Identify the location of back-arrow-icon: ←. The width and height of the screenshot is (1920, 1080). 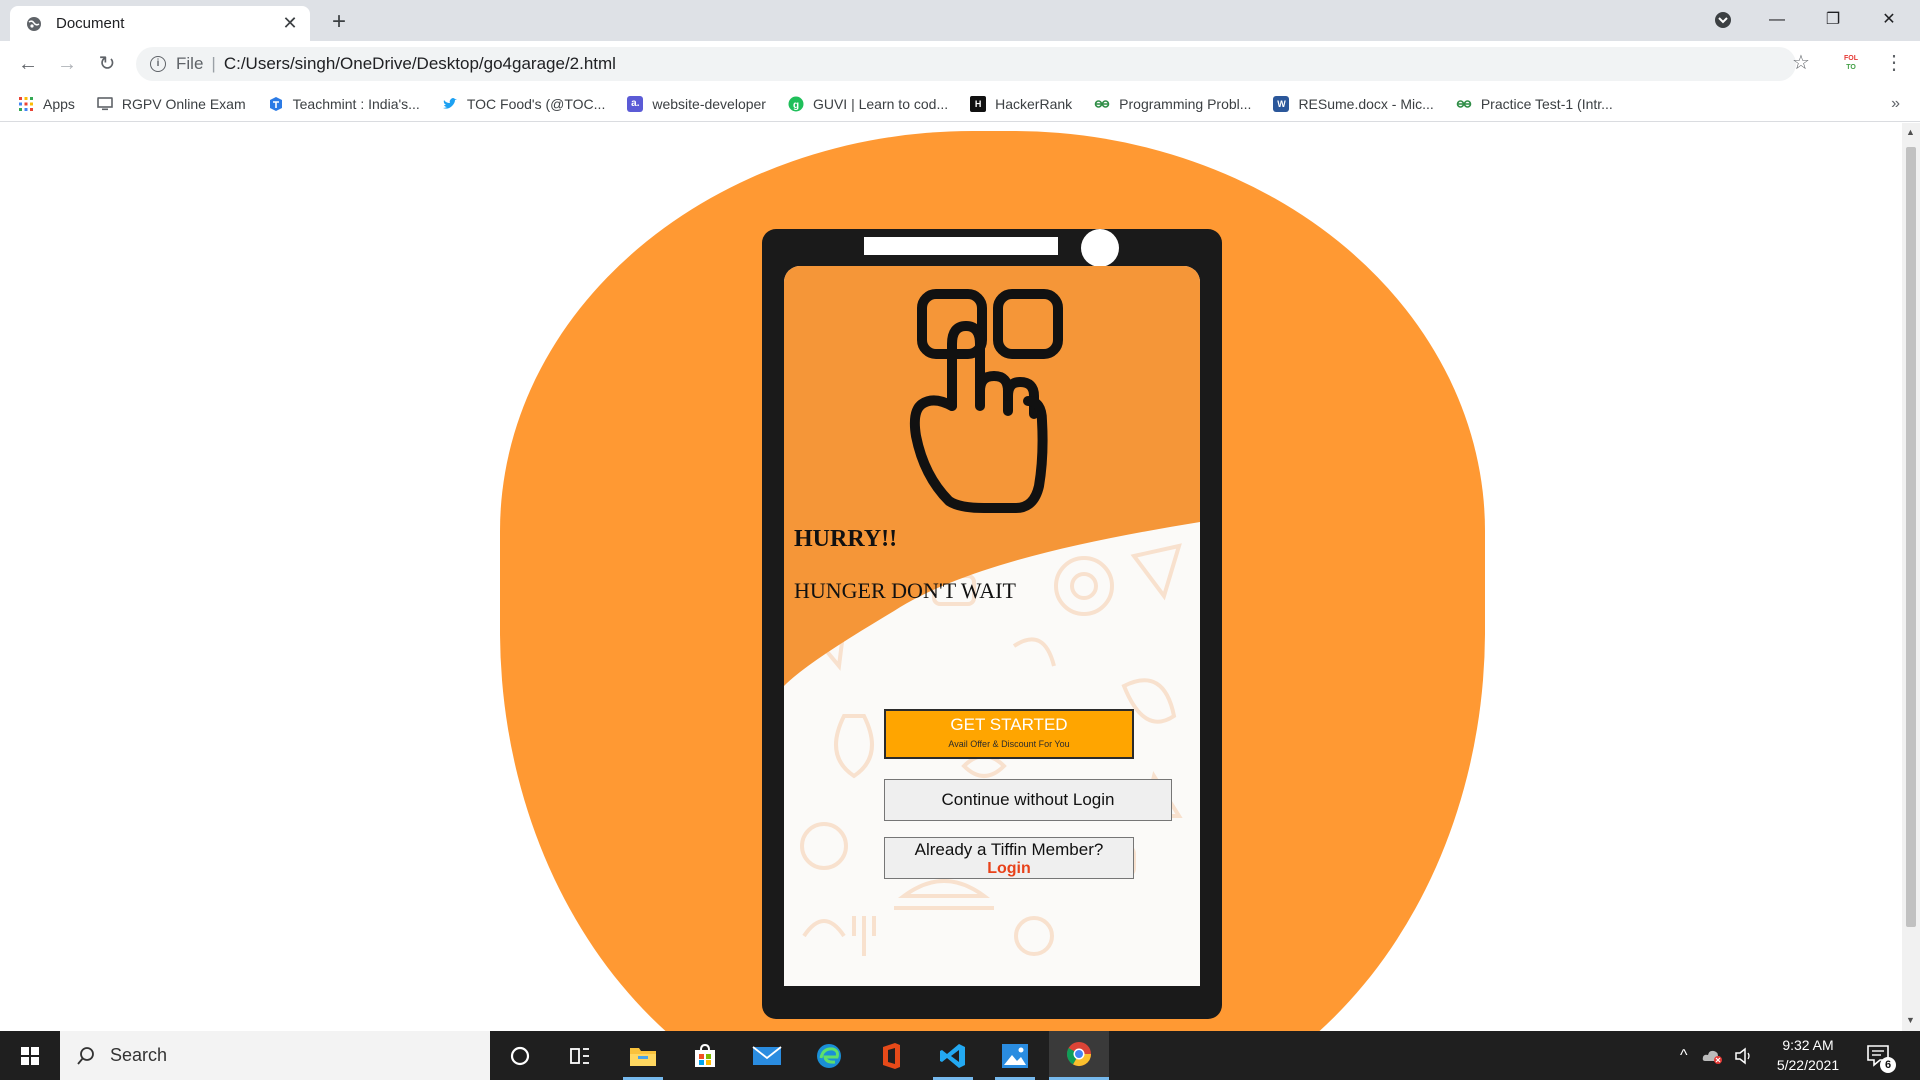
(28, 64).